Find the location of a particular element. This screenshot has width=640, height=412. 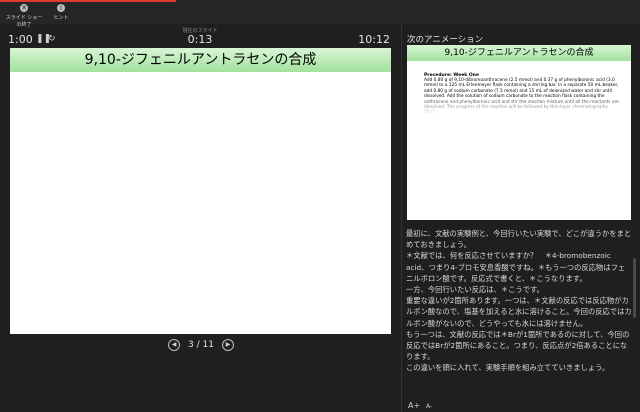

page-indicator: 3 / 11 is located at coordinates (201, 345).